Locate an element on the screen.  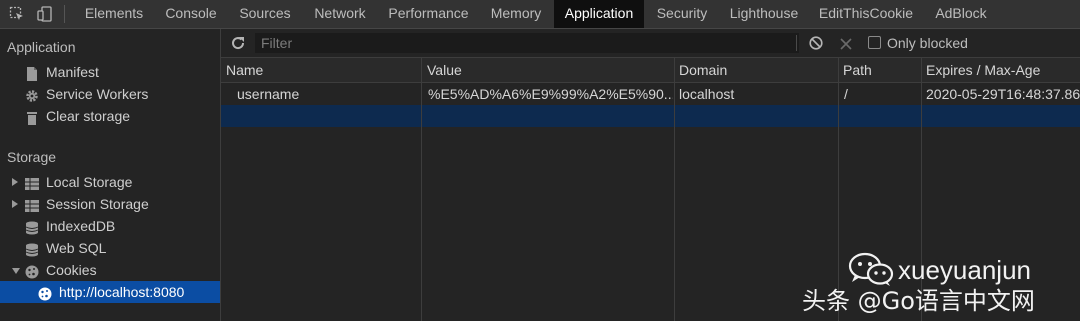
sidebar-item-label: Service Workers is located at coordinates (97, 94).